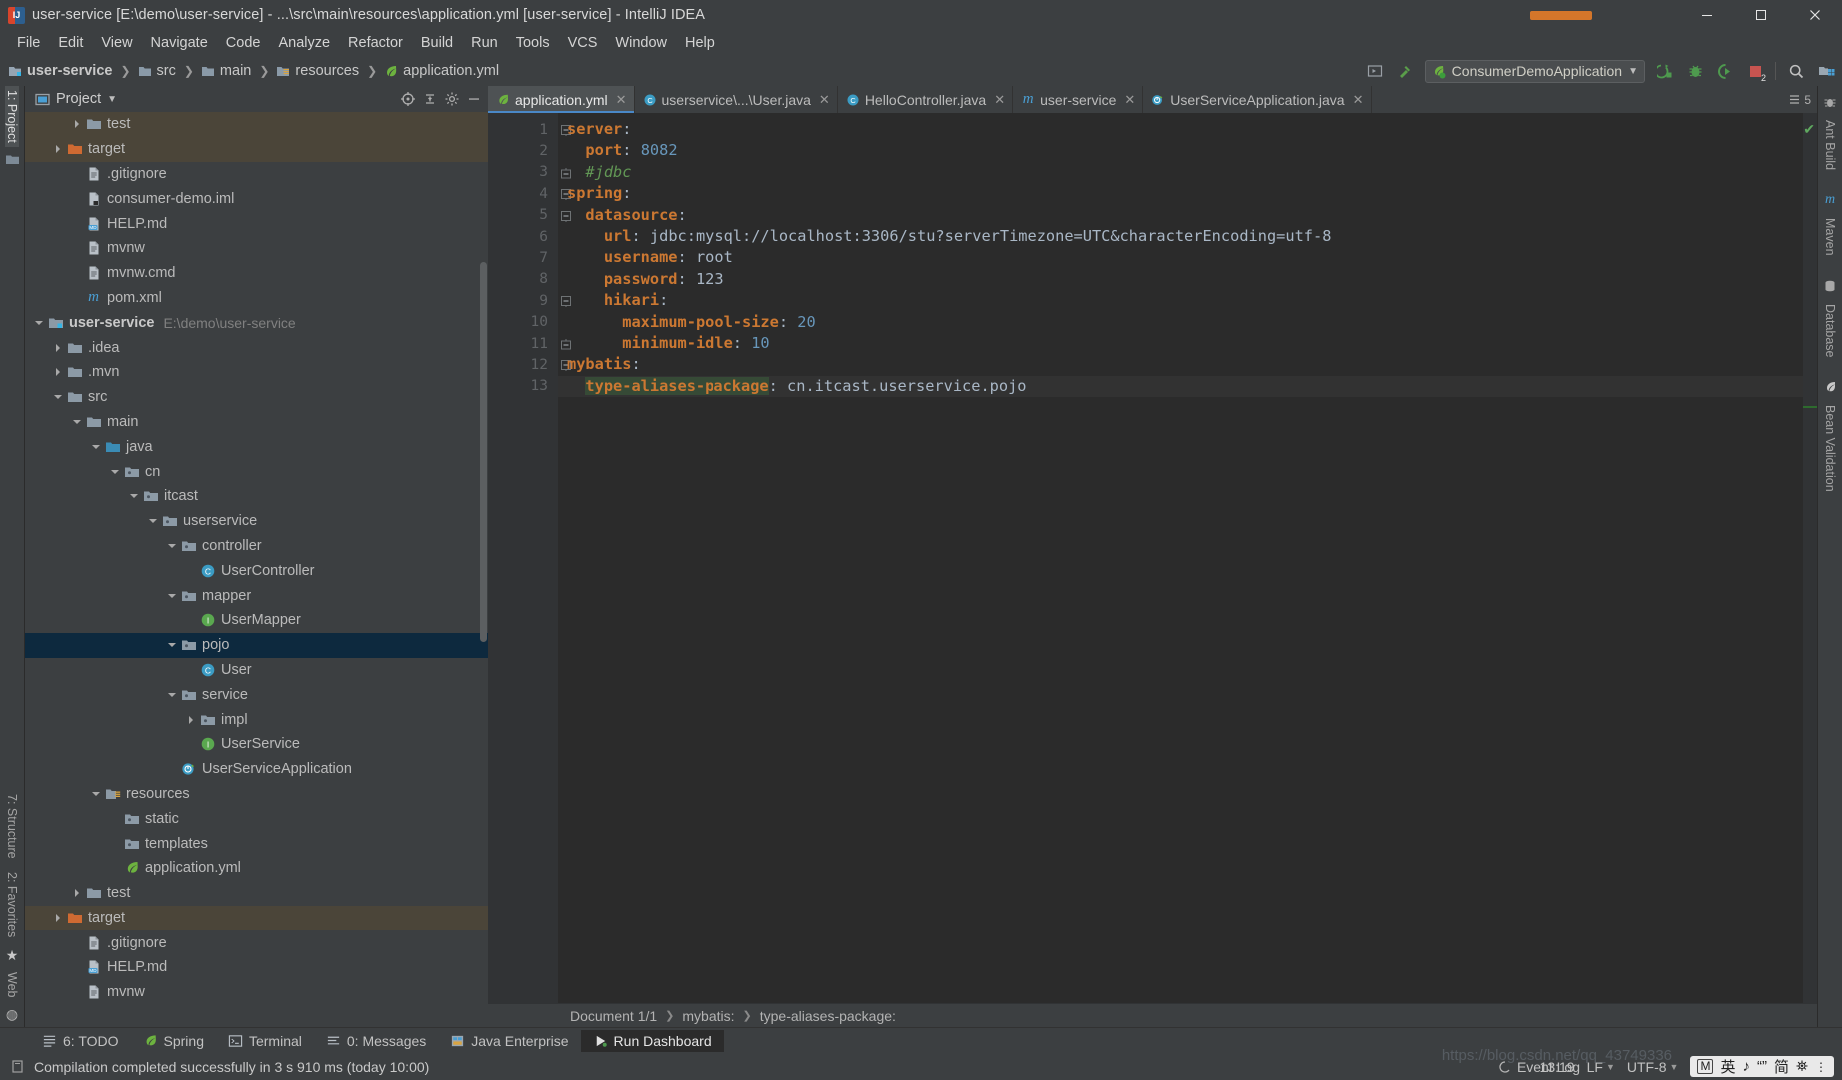 This screenshot has width=1842, height=1080. I want to click on tree-row-resources: resources, so click(256, 794).